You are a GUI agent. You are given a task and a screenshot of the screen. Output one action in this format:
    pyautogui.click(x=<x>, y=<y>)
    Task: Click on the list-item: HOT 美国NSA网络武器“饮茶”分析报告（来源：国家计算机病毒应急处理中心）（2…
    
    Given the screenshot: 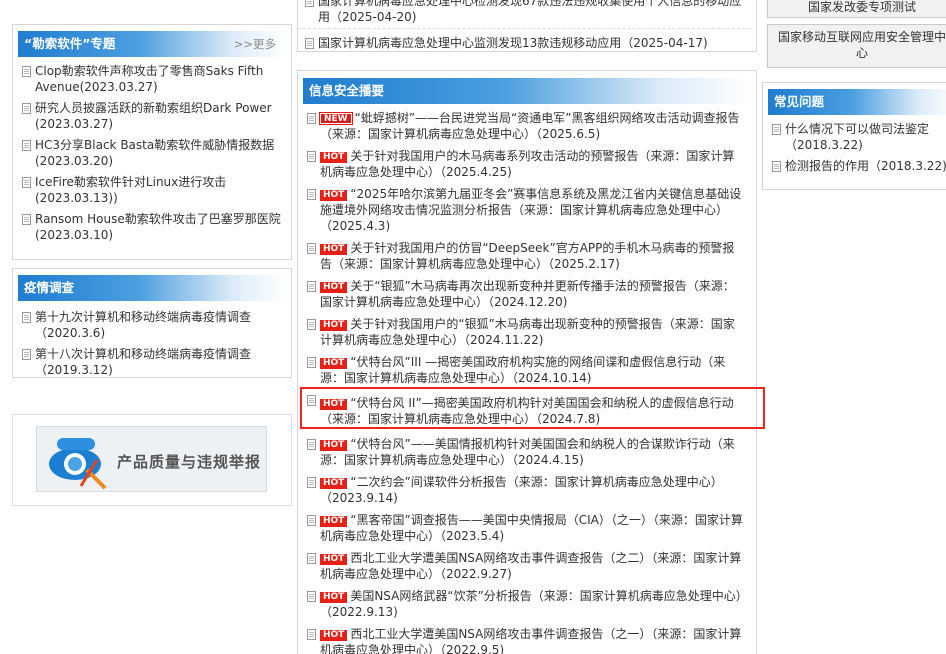 What is the action you would take?
    pyautogui.click(x=522, y=604)
    